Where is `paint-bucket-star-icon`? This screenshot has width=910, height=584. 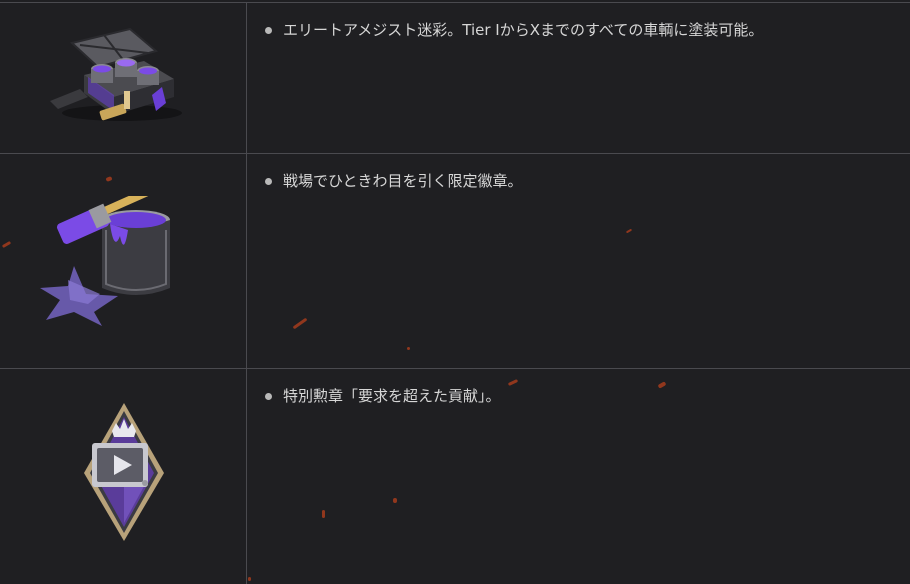 paint-bucket-star-icon is located at coordinates (106, 261).